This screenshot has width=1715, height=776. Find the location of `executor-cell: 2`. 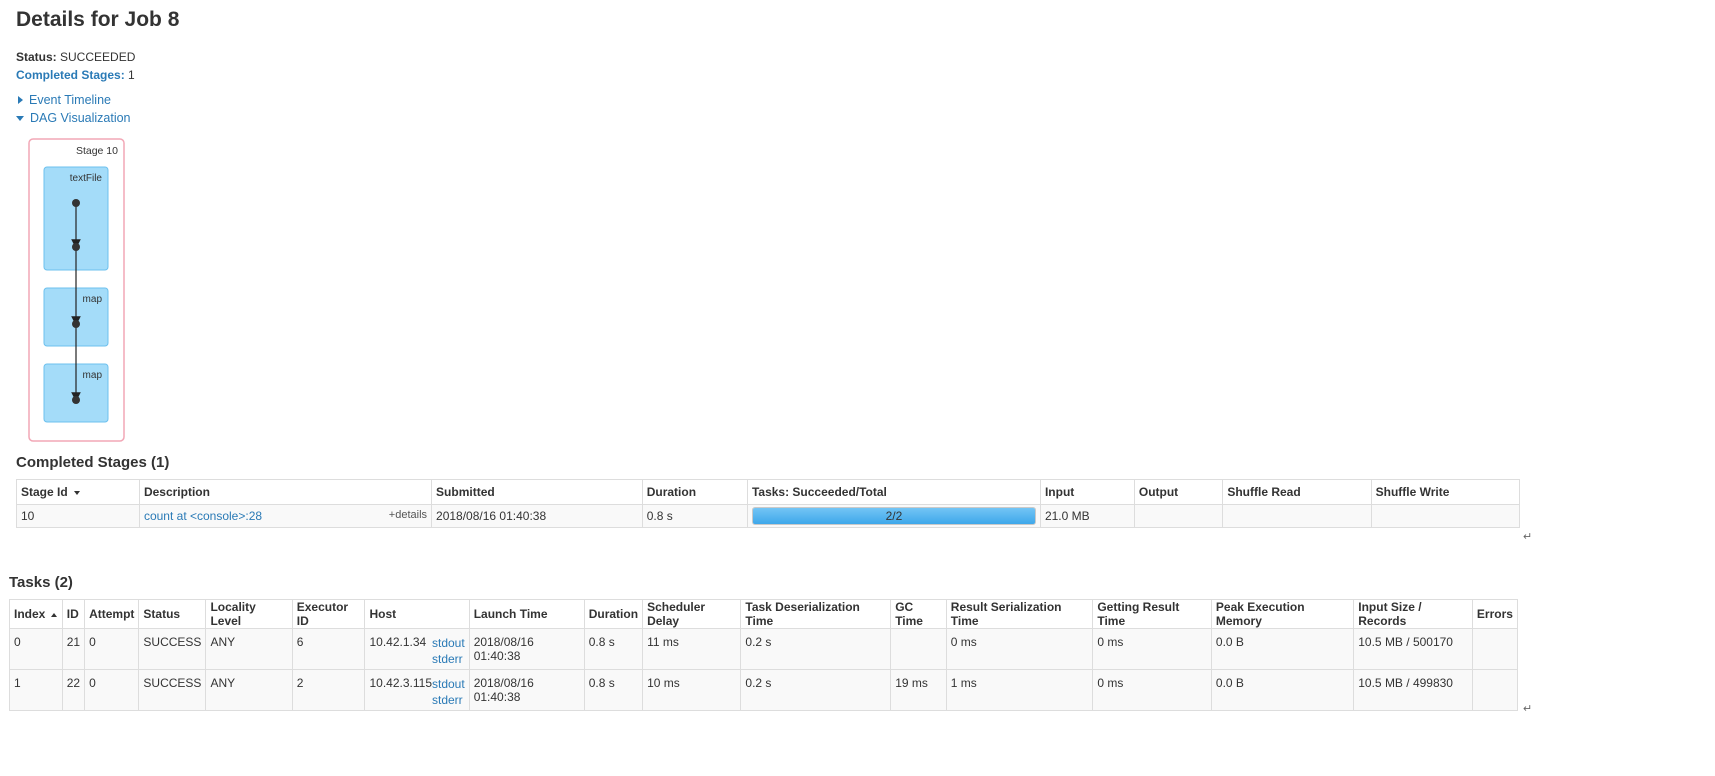

executor-cell: 2 is located at coordinates (328, 690).